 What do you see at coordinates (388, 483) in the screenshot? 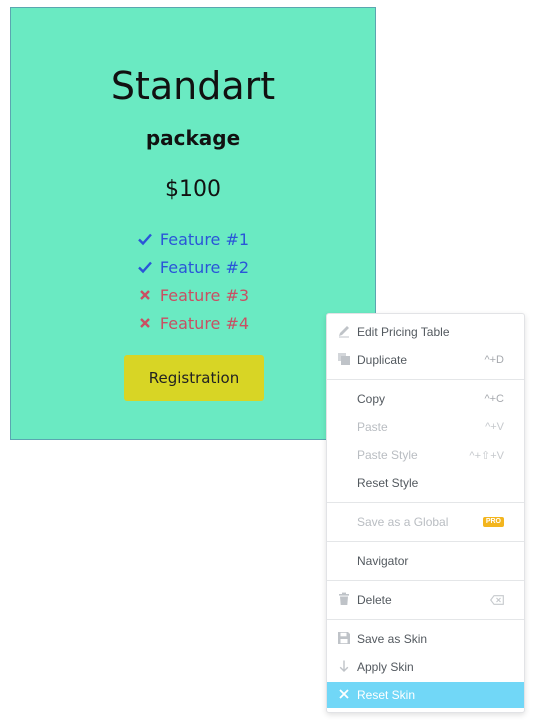
I see `menu-item-label: Reset Style` at bounding box center [388, 483].